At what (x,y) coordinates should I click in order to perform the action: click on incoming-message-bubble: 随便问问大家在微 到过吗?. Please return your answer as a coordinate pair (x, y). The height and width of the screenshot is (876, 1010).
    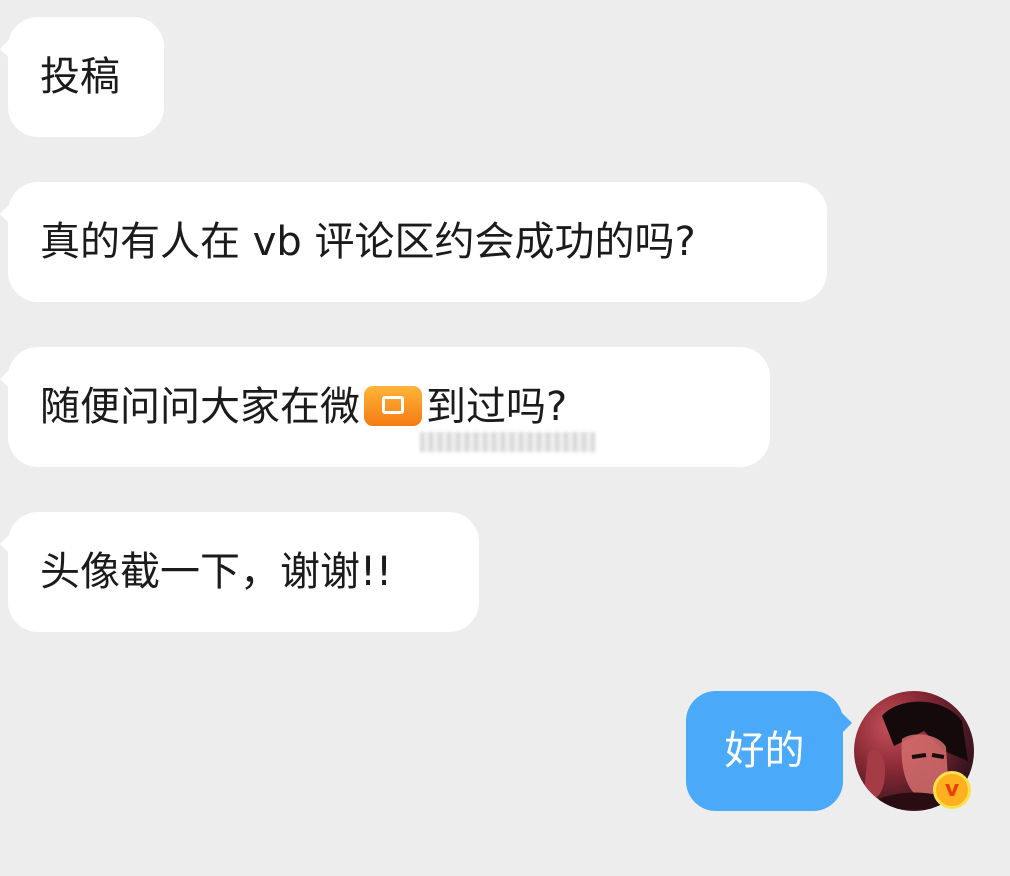
    Looking at the image, I should click on (385, 407).